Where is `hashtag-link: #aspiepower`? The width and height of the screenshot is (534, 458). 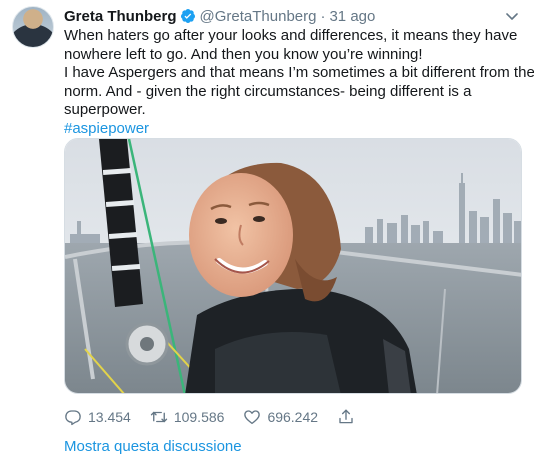 hashtag-link: #aspiepower is located at coordinates (294, 129).